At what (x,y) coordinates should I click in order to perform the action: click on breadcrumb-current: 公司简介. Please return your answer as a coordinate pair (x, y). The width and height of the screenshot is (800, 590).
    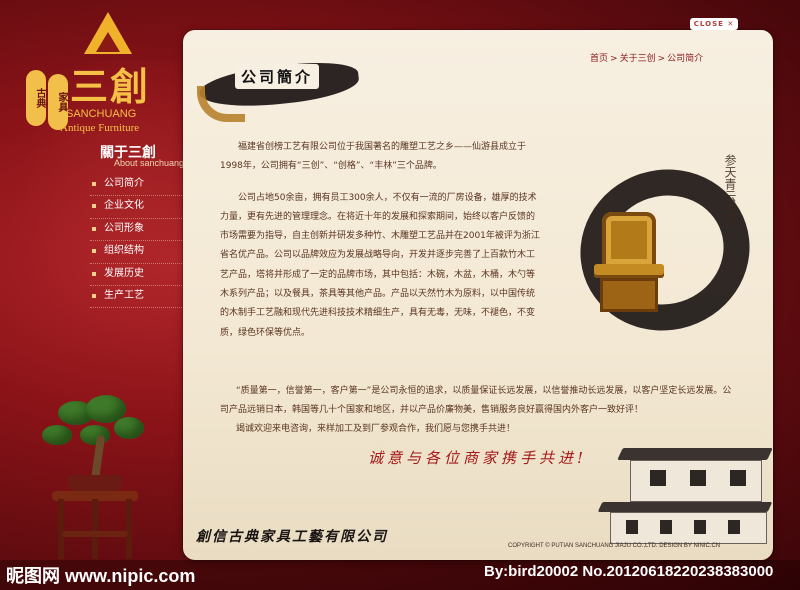
    Looking at the image, I should click on (685, 59).